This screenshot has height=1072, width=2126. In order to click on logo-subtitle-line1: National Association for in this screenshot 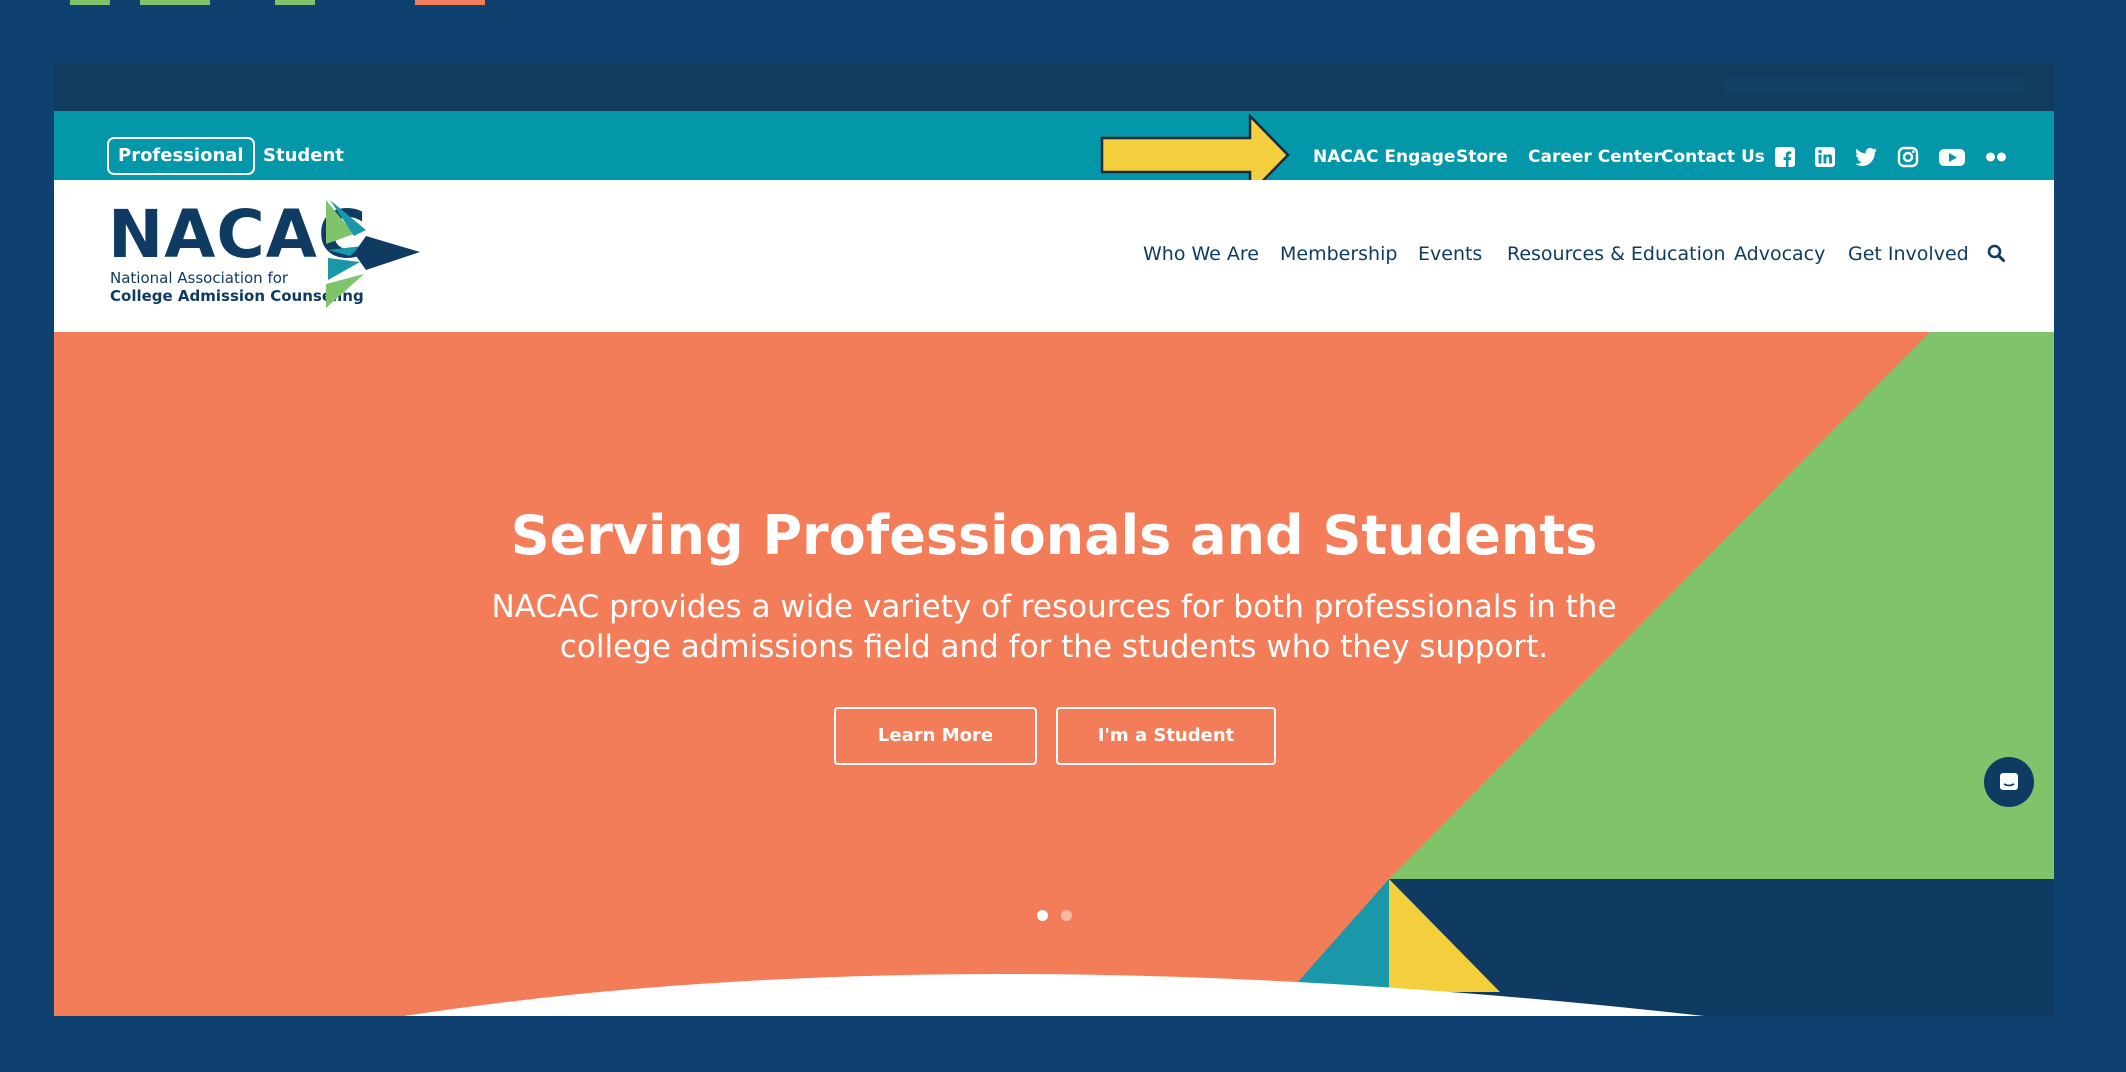, I will do `click(199, 278)`.